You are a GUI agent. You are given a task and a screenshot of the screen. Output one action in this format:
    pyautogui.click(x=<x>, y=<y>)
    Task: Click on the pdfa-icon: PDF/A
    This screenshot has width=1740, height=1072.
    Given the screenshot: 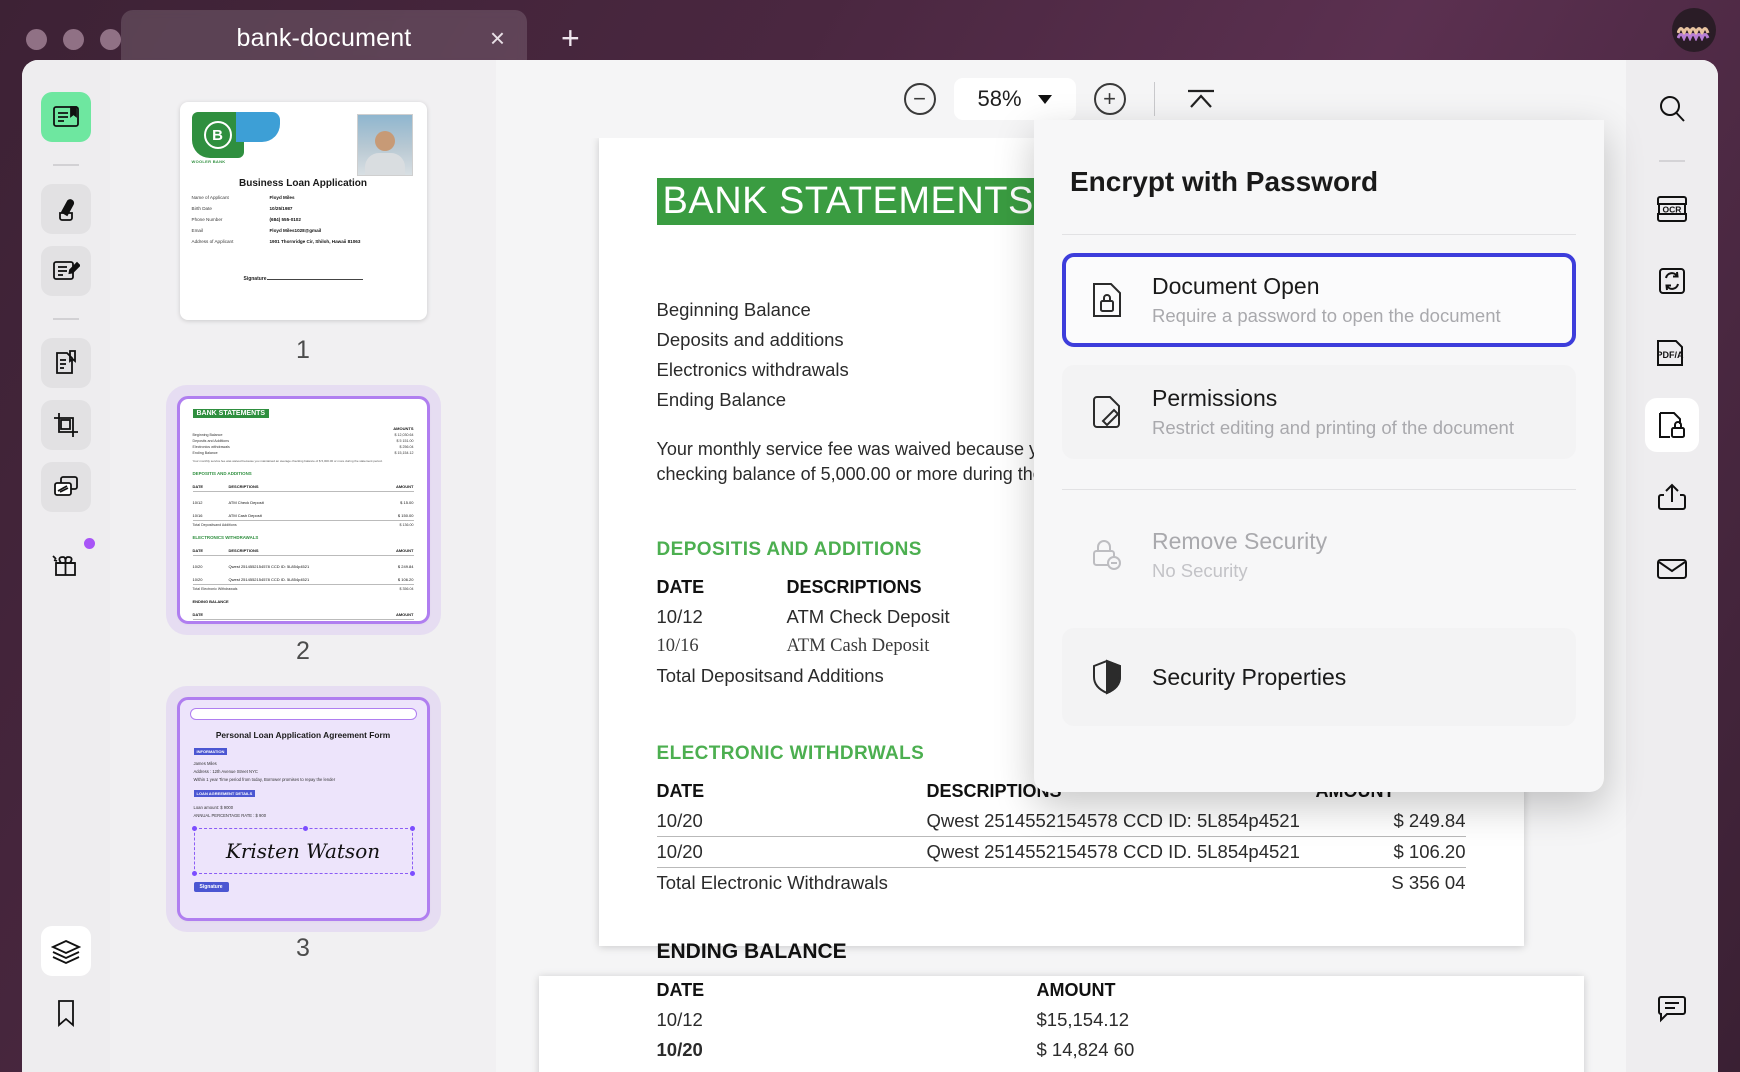 What is the action you would take?
    pyautogui.click(x=1672, y=353)
    